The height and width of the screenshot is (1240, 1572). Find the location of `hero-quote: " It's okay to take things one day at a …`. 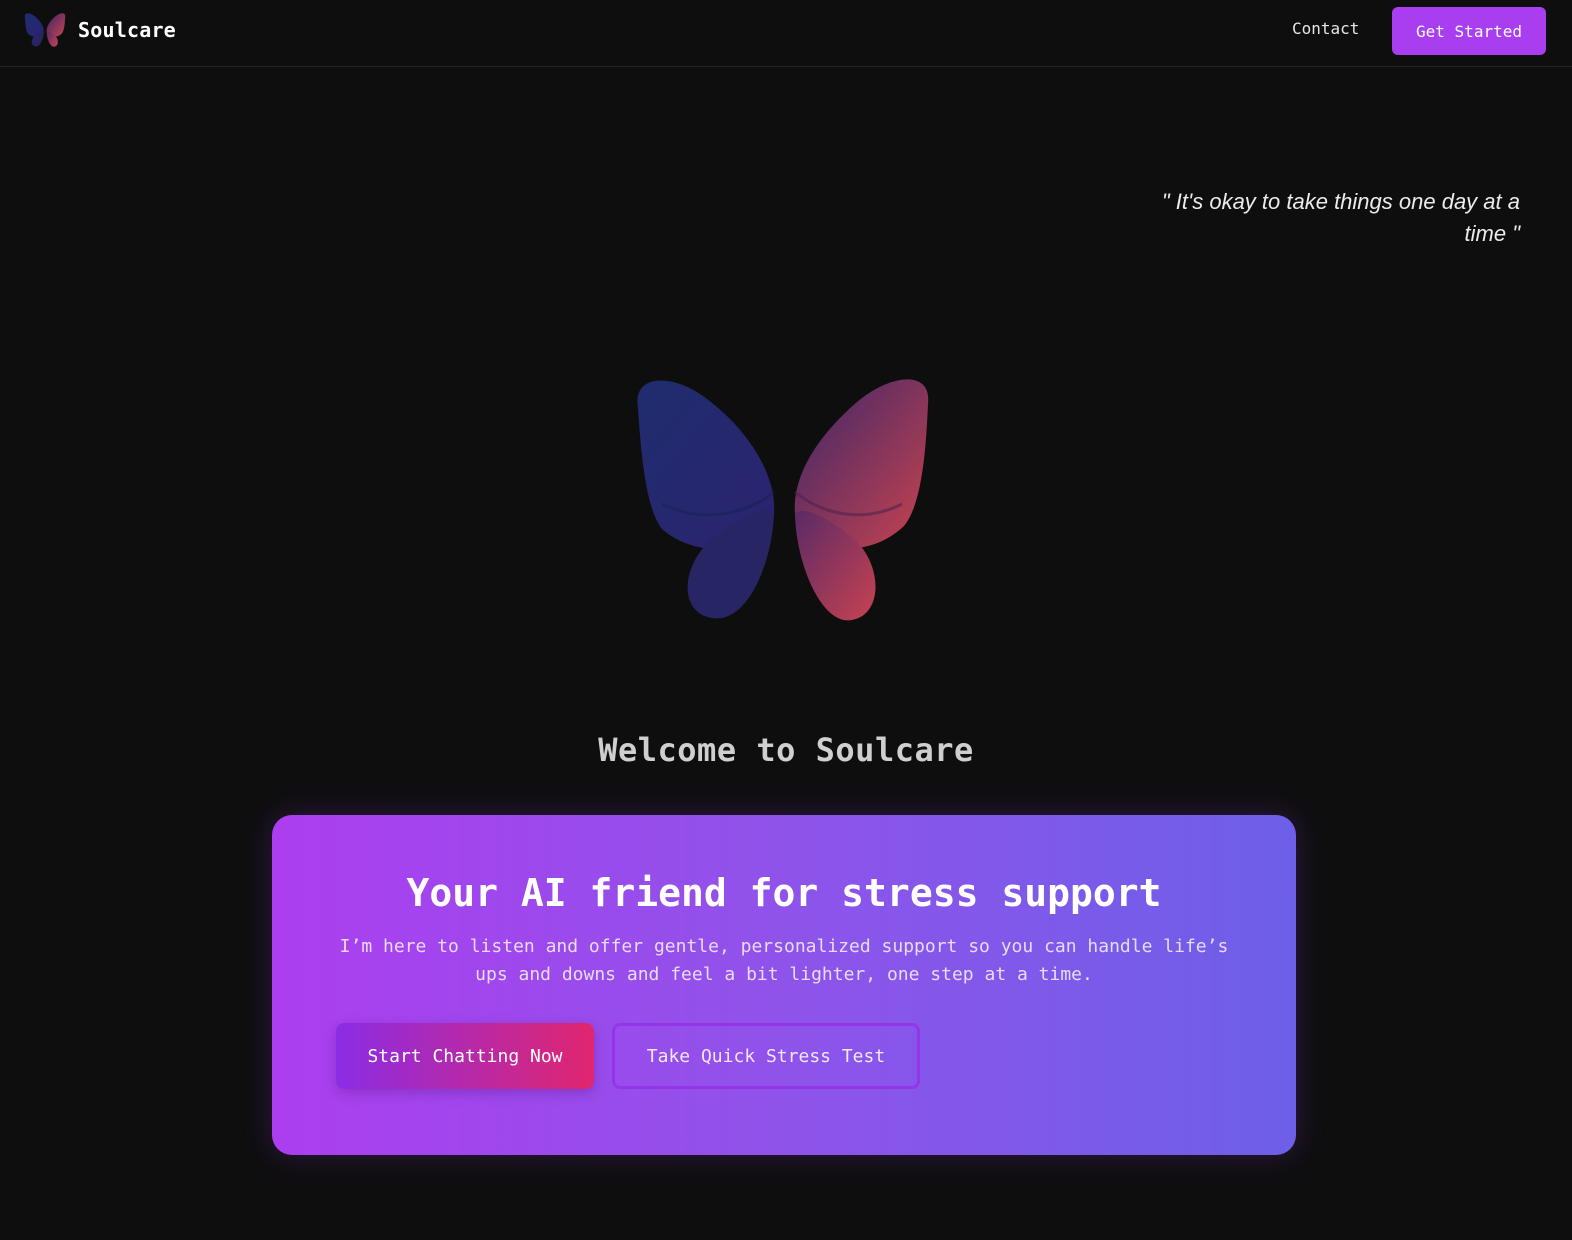

hero-quote: " It's okay to take things one day at a … is located at coordinates (1340, 217).